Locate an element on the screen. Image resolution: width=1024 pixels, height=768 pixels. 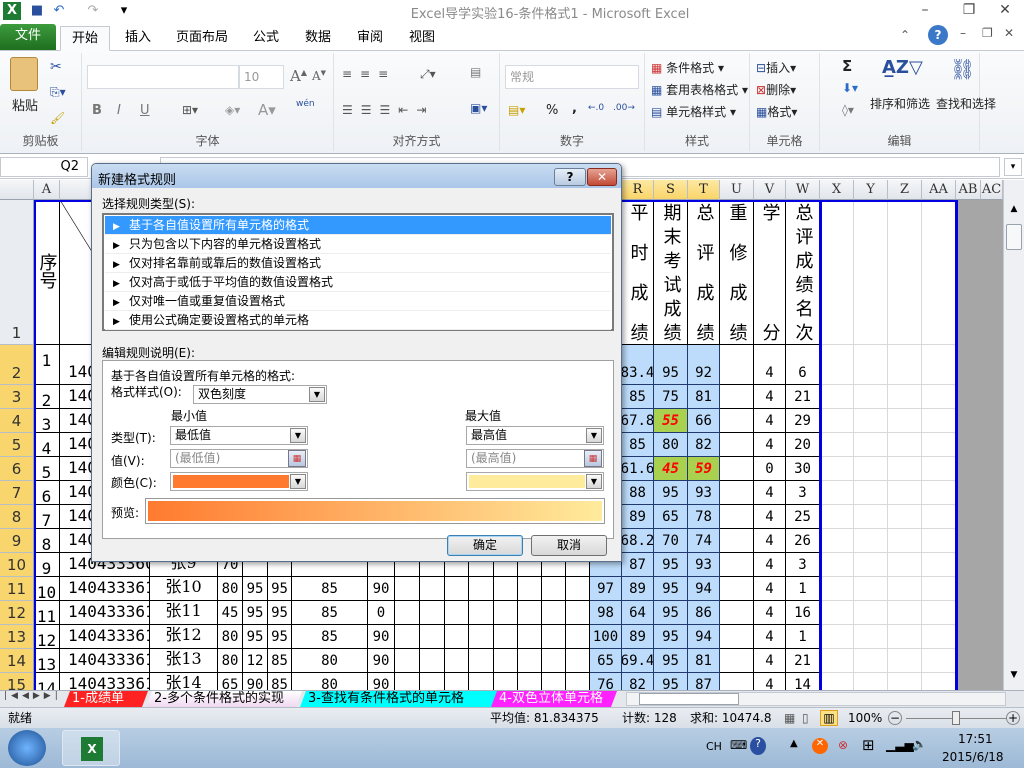
cell-w12: 16 is located at coordinates (803, 613).